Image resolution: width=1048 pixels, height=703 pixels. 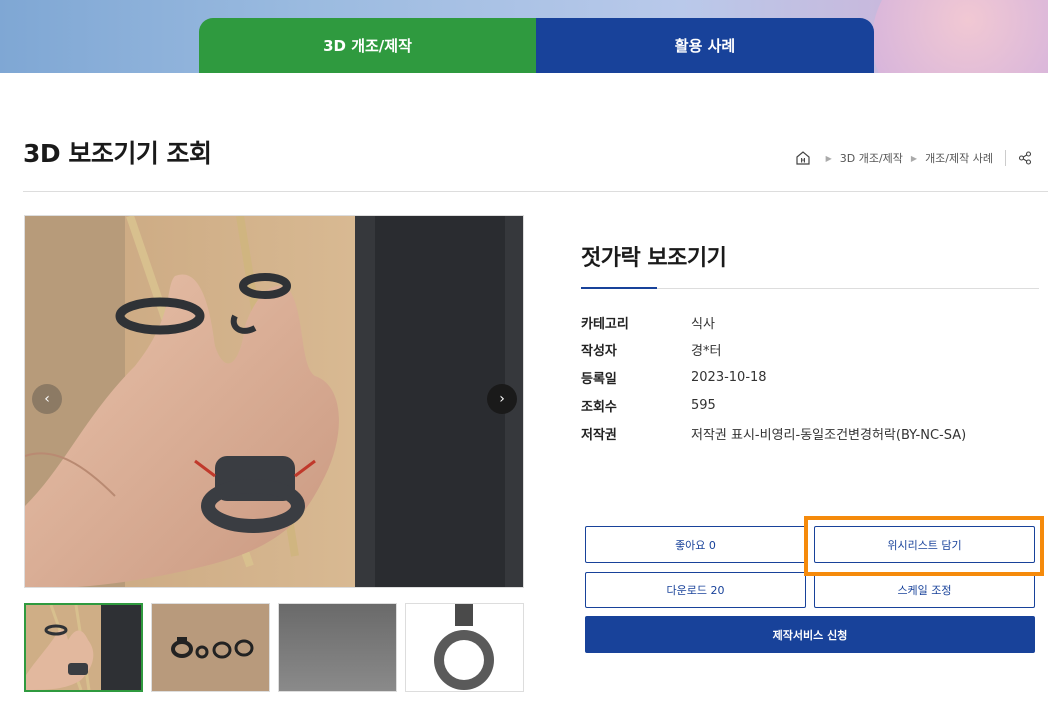 I want to click on breadcrumb-item-cases: 개조/제작 사례, so click(x=959, y=158).